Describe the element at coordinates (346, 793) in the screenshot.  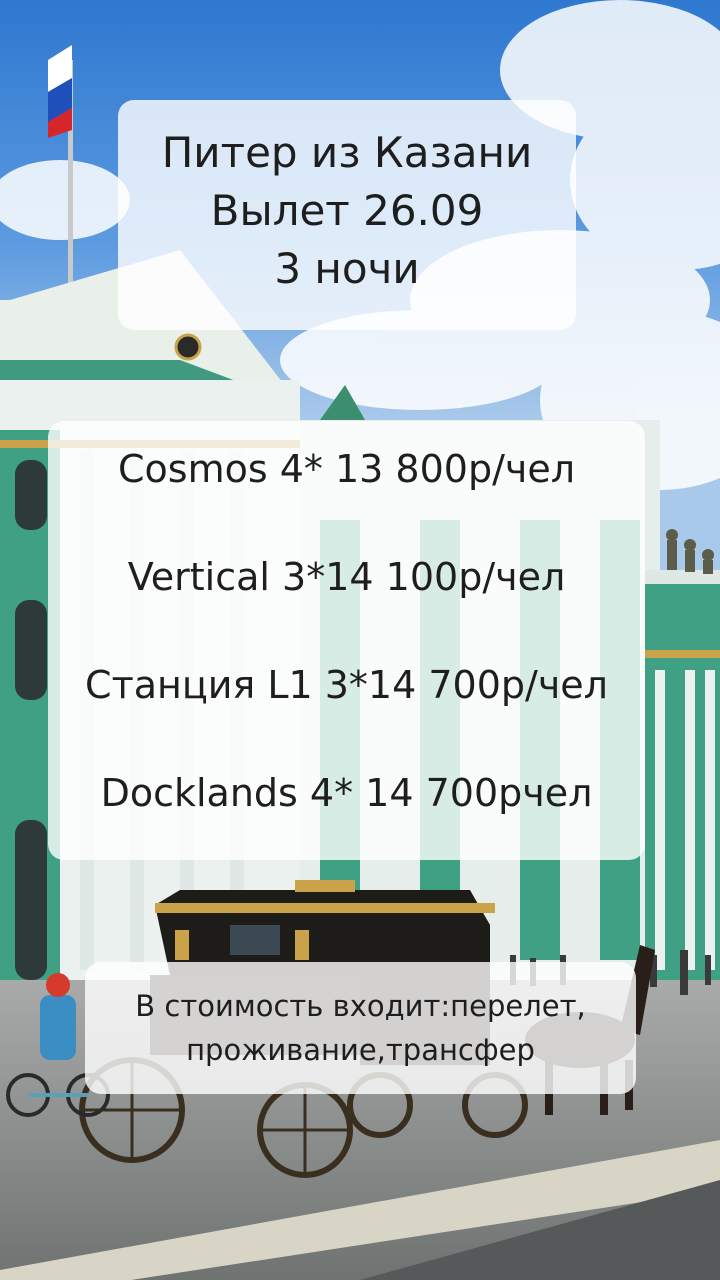
I see `price-docklands: Docklands 4* 14 700рчел` at that location.